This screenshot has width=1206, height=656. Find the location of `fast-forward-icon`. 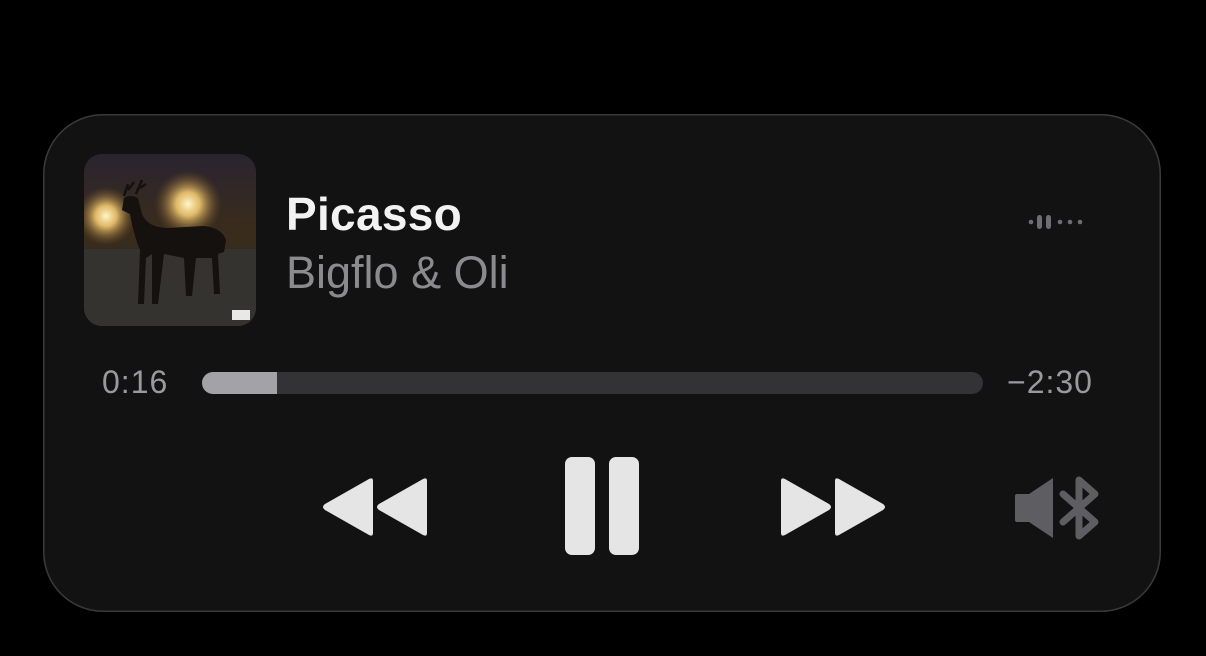

fast-forward-icon is located at coordinates (833, 507).